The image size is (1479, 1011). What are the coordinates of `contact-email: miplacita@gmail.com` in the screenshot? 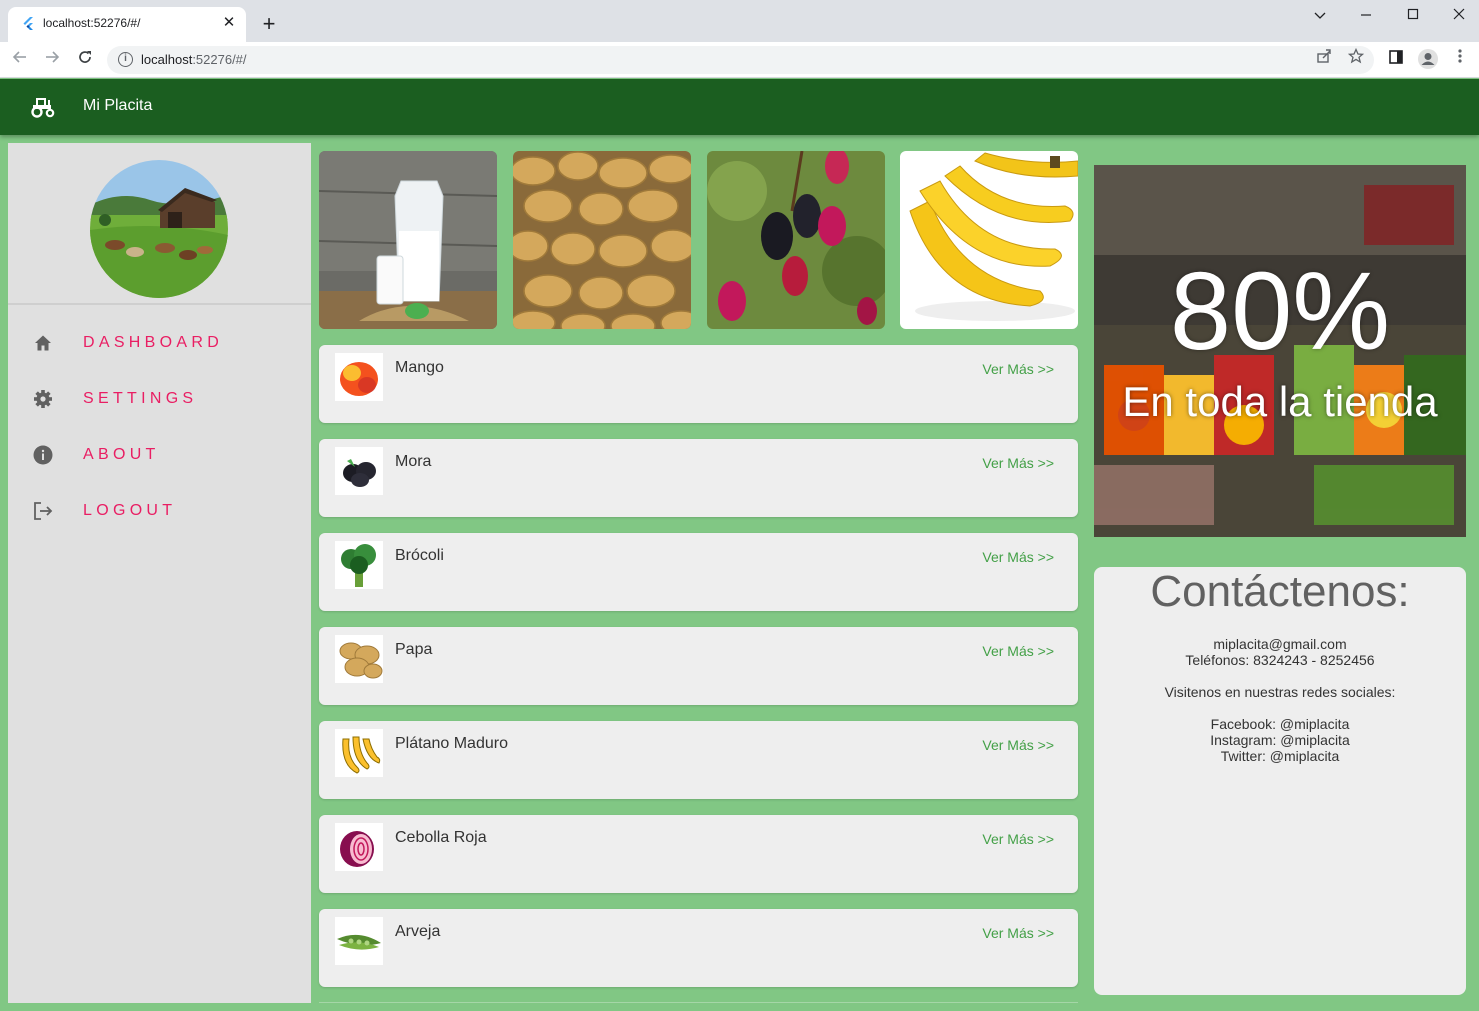 It's located at (1280, 644).